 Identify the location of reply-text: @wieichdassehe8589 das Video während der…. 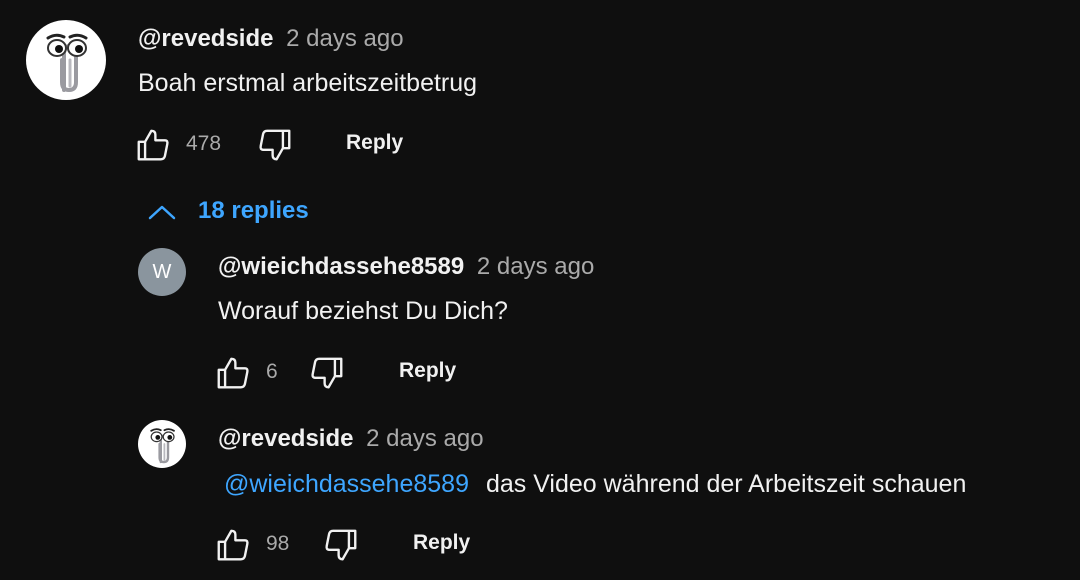
(595, 484).